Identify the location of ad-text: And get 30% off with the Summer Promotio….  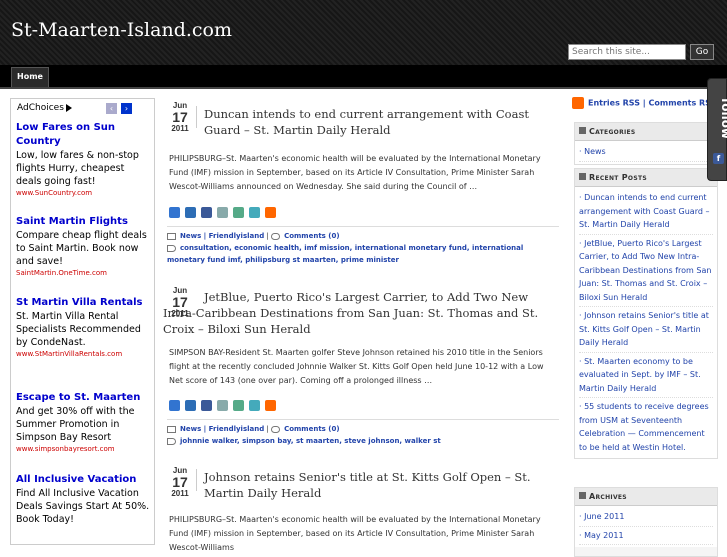
(75, 424).